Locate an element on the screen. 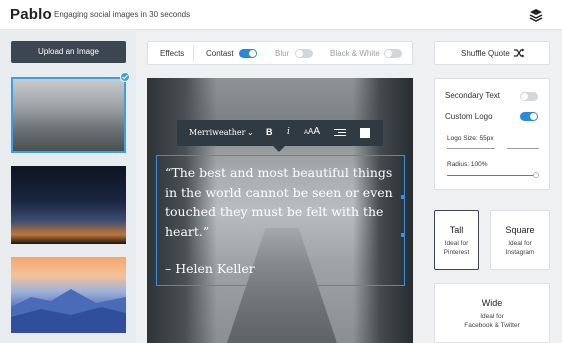 The width and height of the screenshot is (562, 343). quote-author: – Helen Keller is located at coordinates (210, 268).